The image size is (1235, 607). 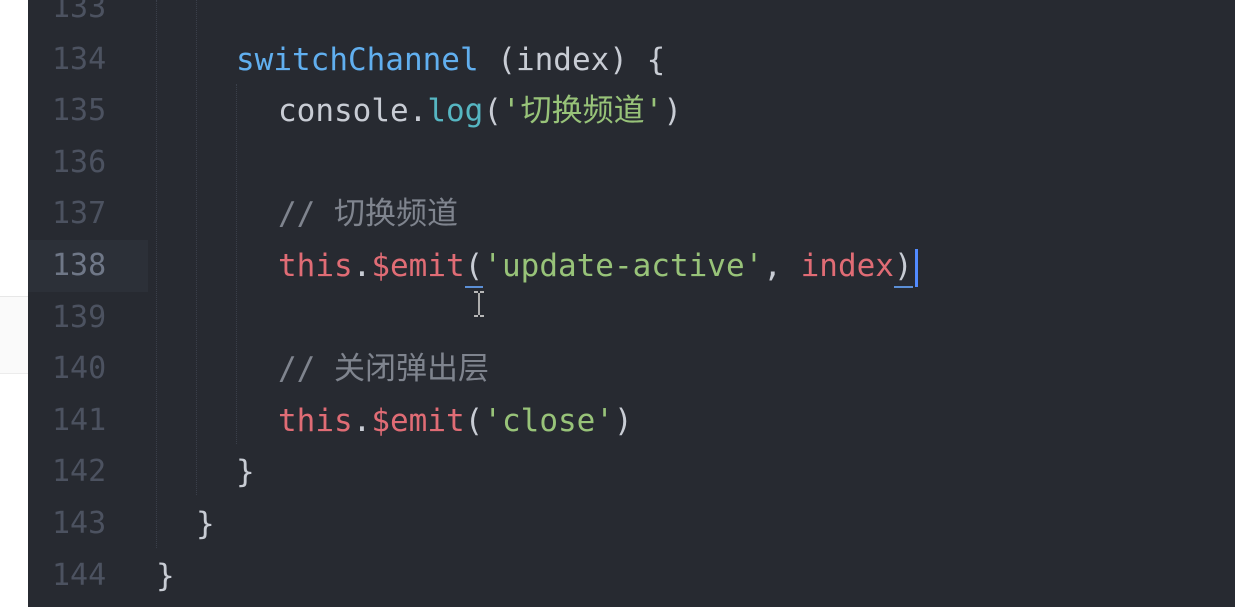 What do you see at coordinates (79, 317) in the screenshot?
I see `line-number: 139` at bounding box center [79, 317].